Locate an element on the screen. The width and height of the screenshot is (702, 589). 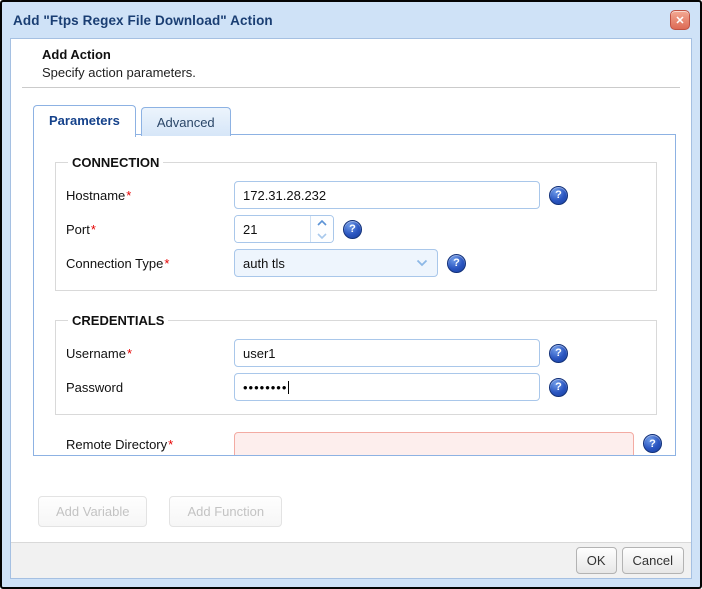
remote-directory-input is located at coordinates (434, 443).